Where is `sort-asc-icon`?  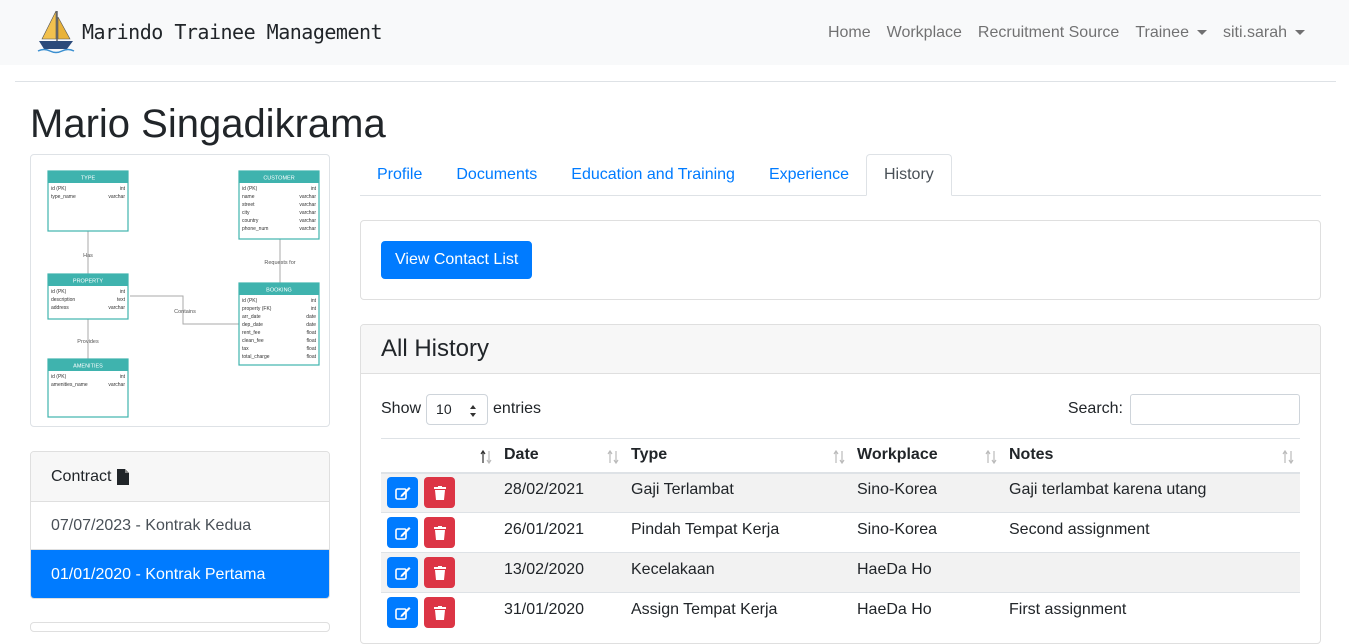
sort-asc-icon is located at coordinates (486, 459).